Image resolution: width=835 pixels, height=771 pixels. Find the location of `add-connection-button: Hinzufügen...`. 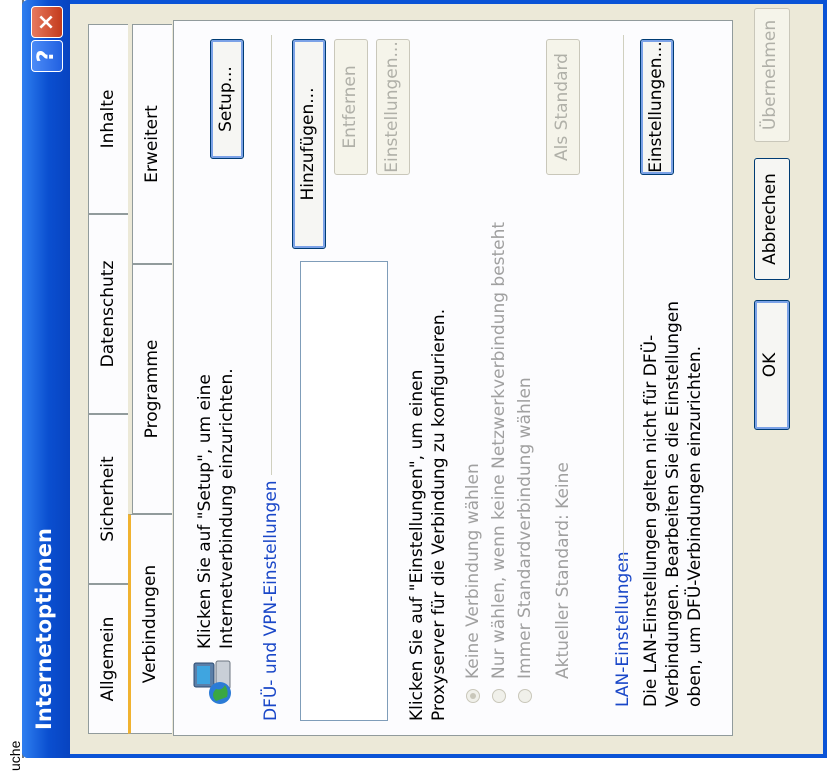

add-connection-button: Hinzufügen... is located at coordinates (309, 144).